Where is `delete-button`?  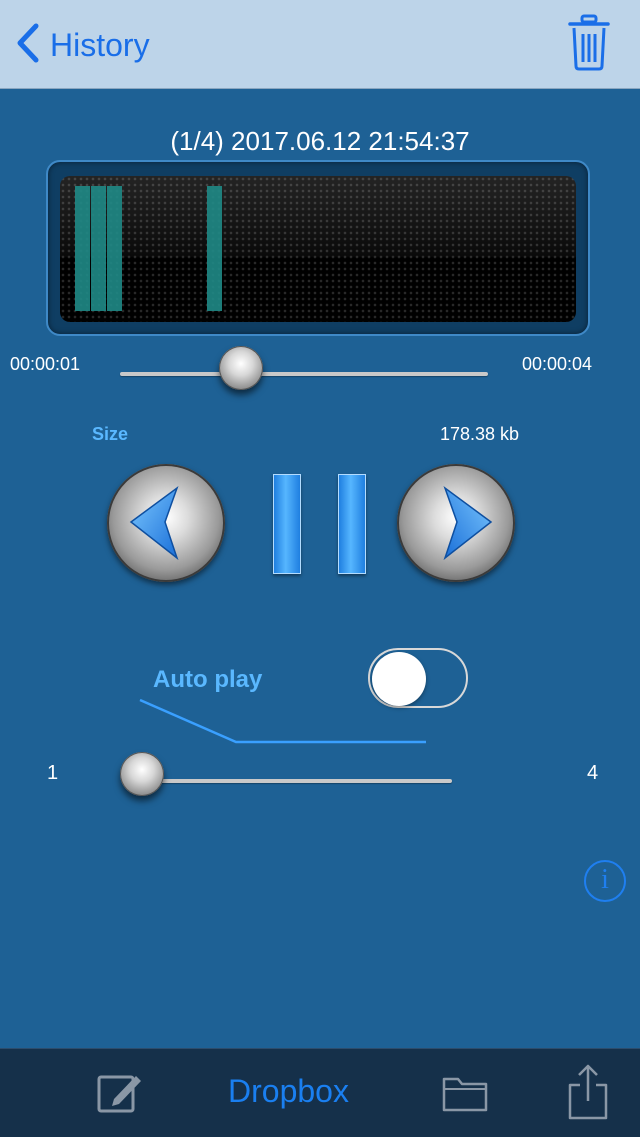 delete-button is located at coordinates (589, 43).